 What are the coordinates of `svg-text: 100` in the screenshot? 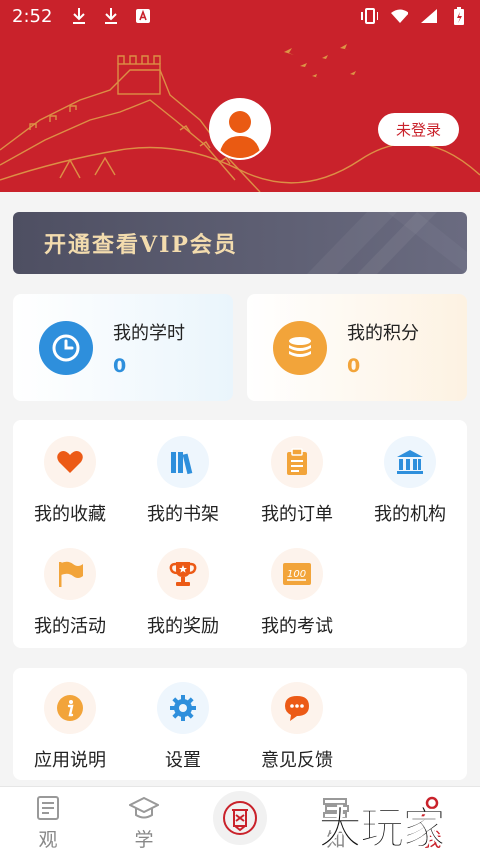 It's located at (296, 574).